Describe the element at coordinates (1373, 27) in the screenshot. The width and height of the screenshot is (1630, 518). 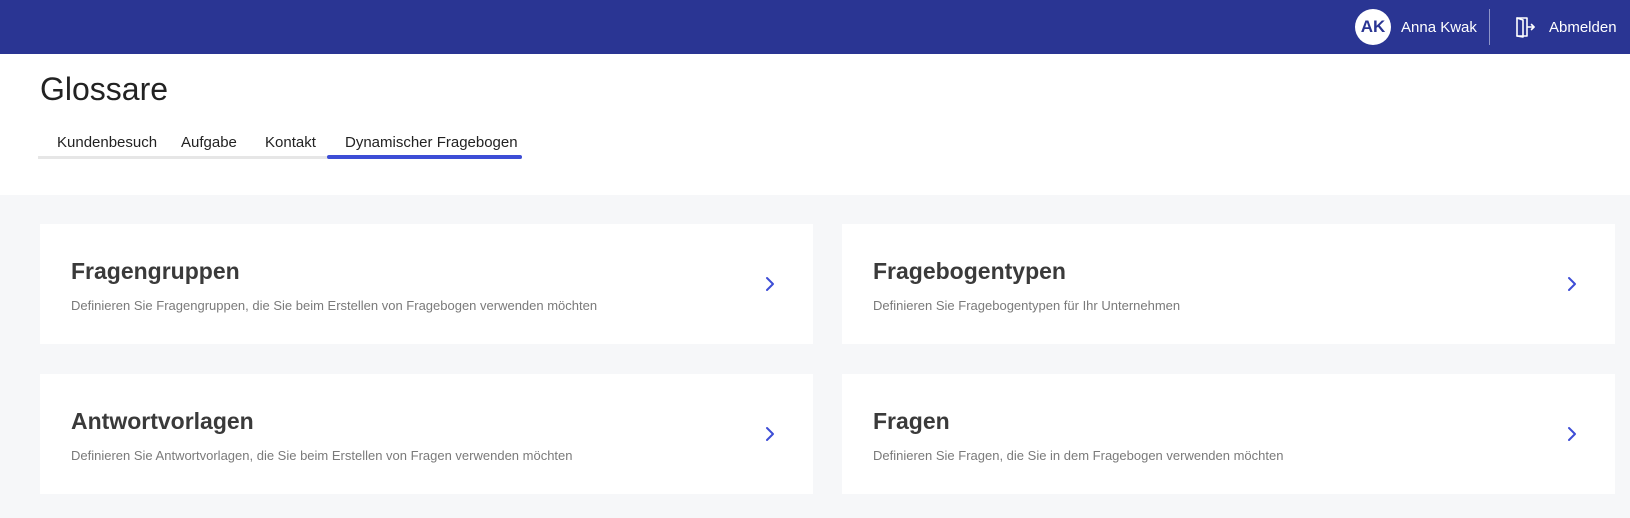
I see `user-avatar: AK` at that location.